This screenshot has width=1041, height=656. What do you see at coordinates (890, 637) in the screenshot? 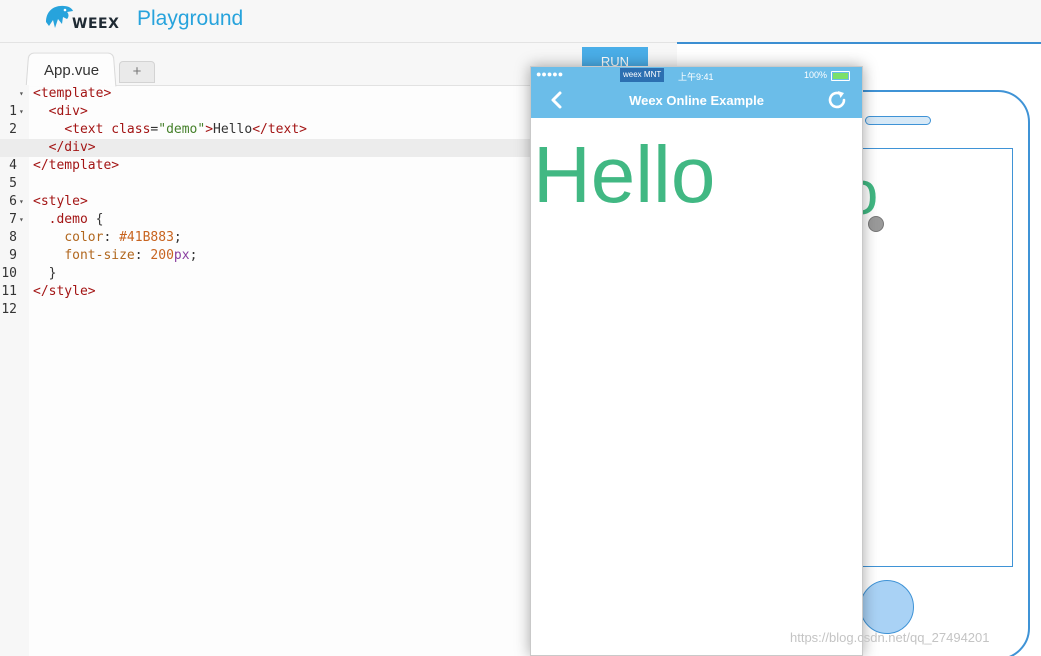
I see `watermark: https://blog.csdn.net/qq_27494201` at bounding box center [890, 637].